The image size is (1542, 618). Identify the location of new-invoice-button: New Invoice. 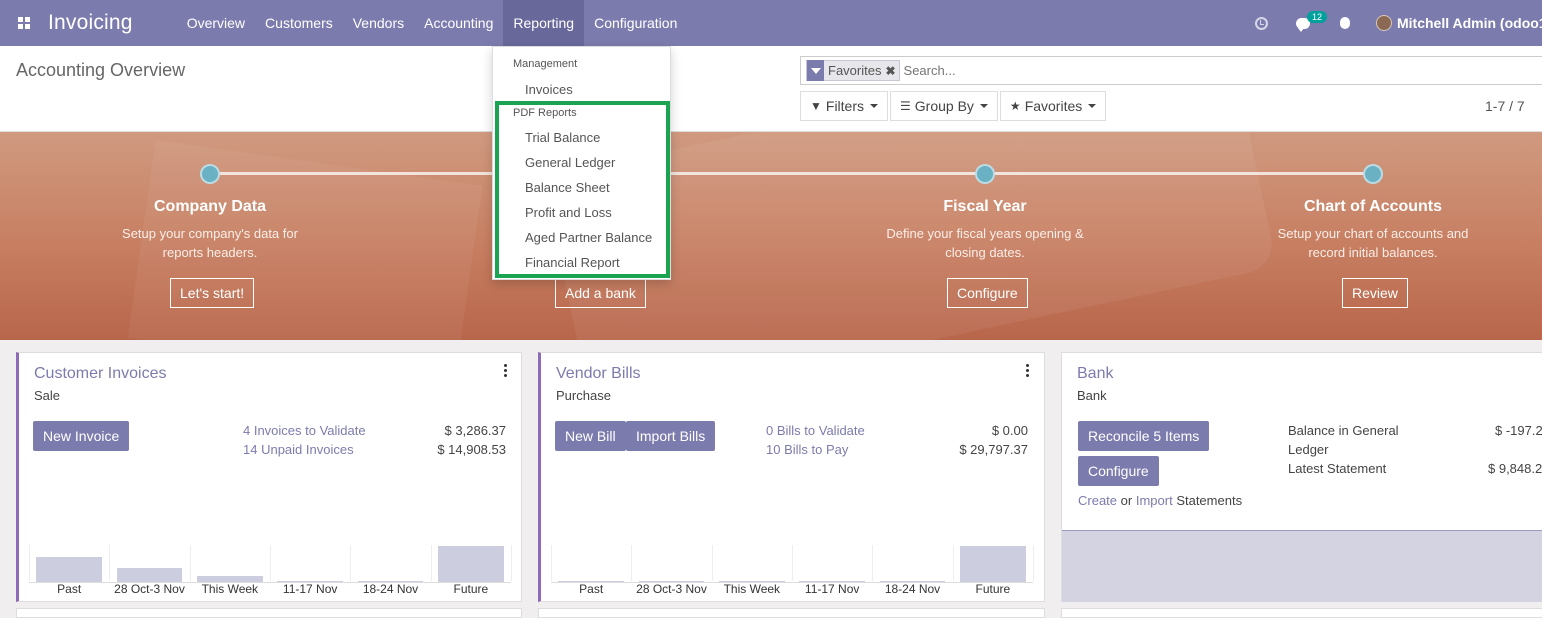
(81, 436).